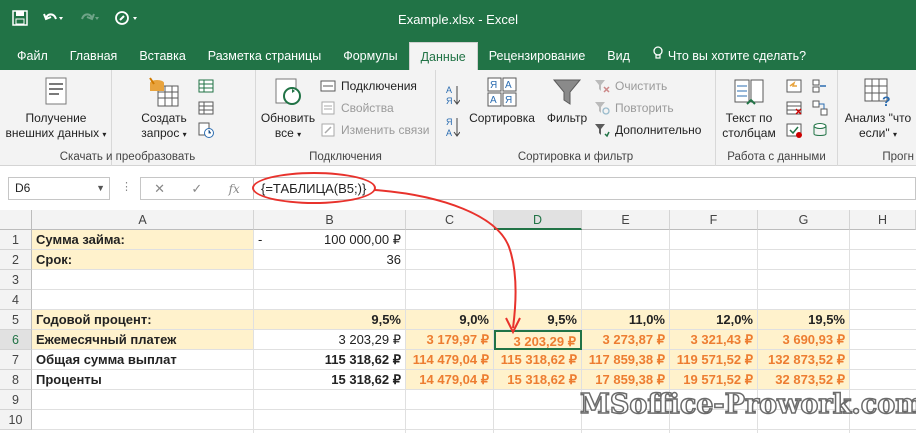 The height and width of the screenshot is (433, 916). Describe the element at coordinates (370, 56) in the screenshot. I see `tab-formulas: Формулы` at that location.